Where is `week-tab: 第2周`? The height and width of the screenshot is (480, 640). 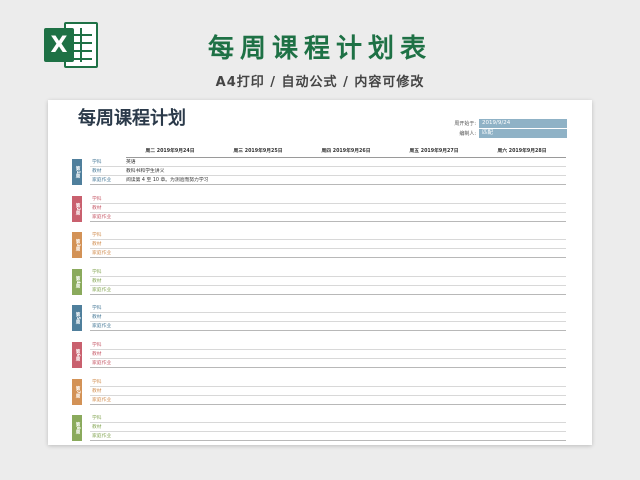
week-tab: 第2周 is located at coordinates (77, 208).